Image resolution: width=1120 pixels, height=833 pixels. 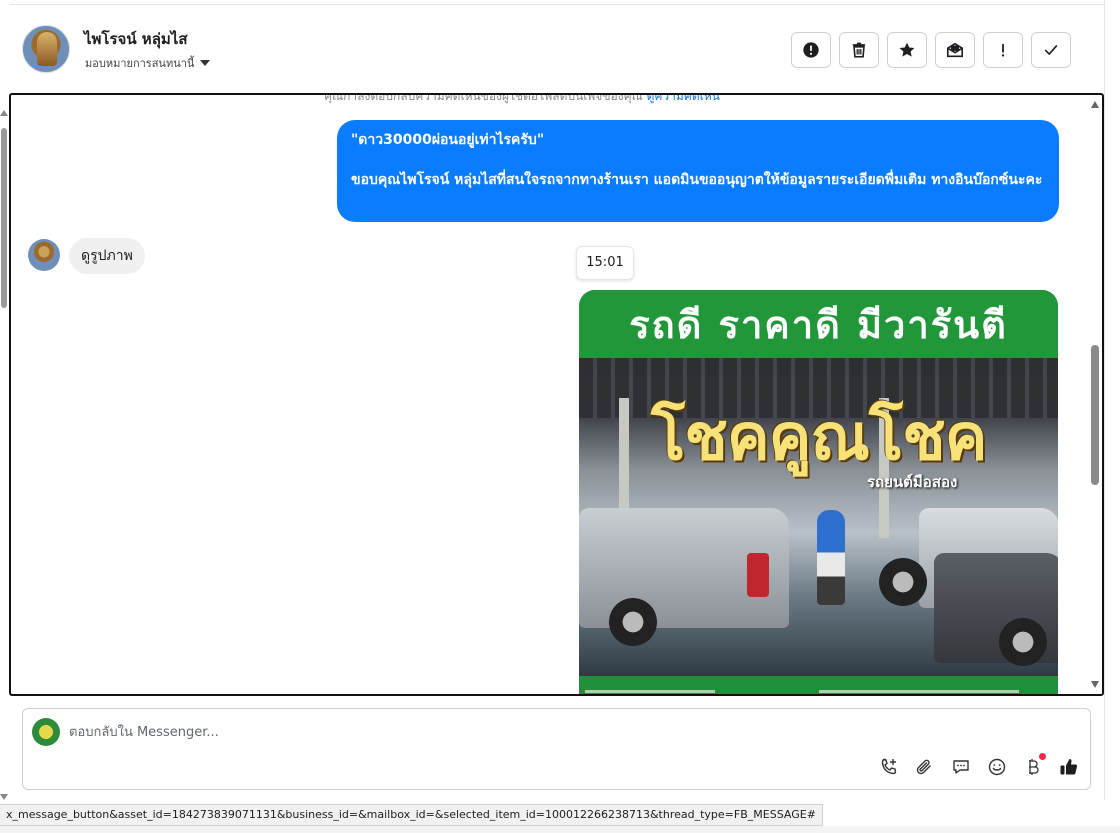 I want to click on report-button, so click(x=811, y=50).